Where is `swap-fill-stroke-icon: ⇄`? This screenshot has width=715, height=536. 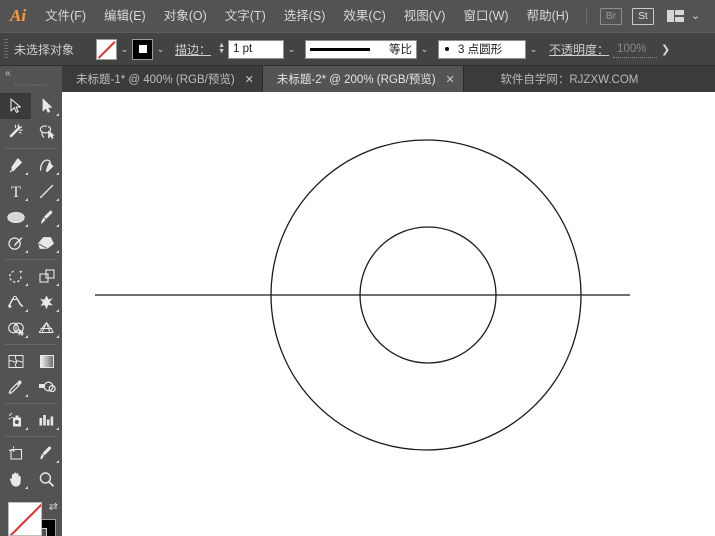
swap-fill-stroke-icon: ⇄ is located at coordinates (53, 506).